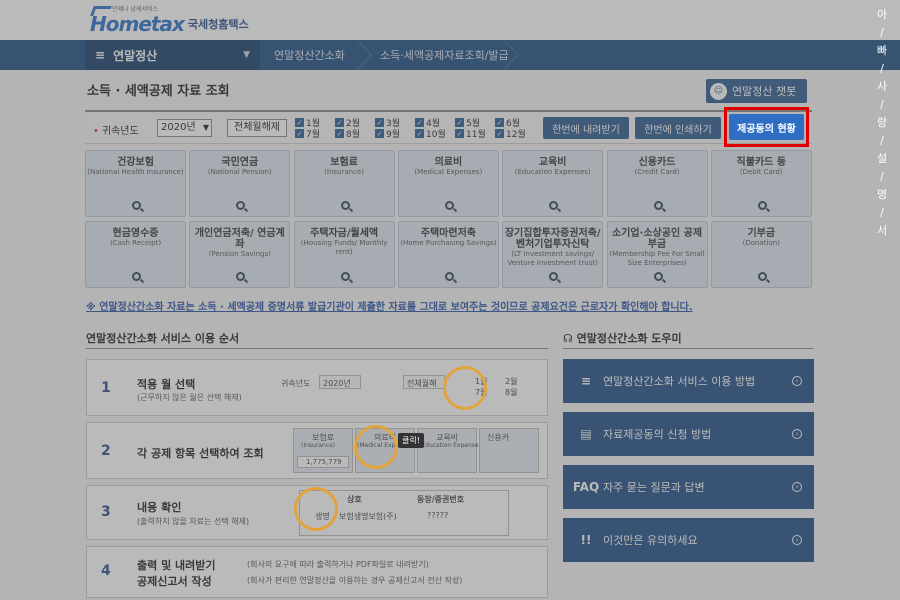 The height and width of the screenshot is (600, 900). I want to click on year-label-text: 귀속년도, so click(120, 131).